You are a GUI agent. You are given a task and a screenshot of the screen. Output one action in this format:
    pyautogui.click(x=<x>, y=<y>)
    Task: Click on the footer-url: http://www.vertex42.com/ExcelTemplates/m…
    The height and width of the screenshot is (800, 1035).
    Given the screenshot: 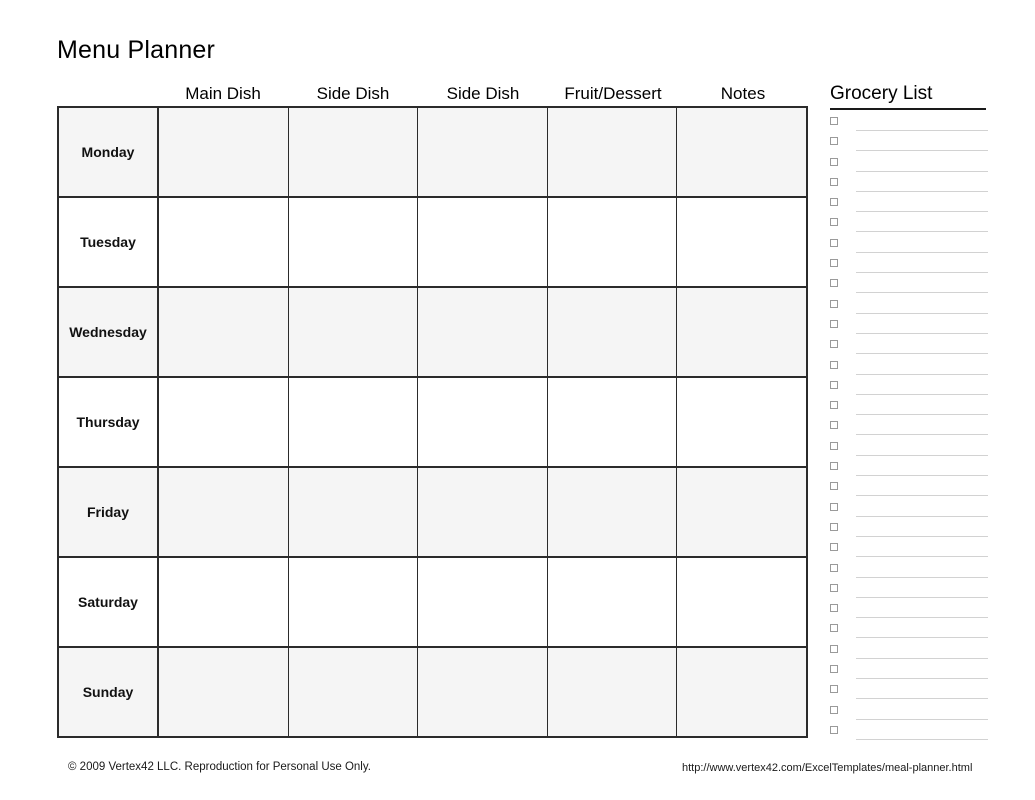 What is the action you would take?
    pyautogui.click(x=827, y=768)
    